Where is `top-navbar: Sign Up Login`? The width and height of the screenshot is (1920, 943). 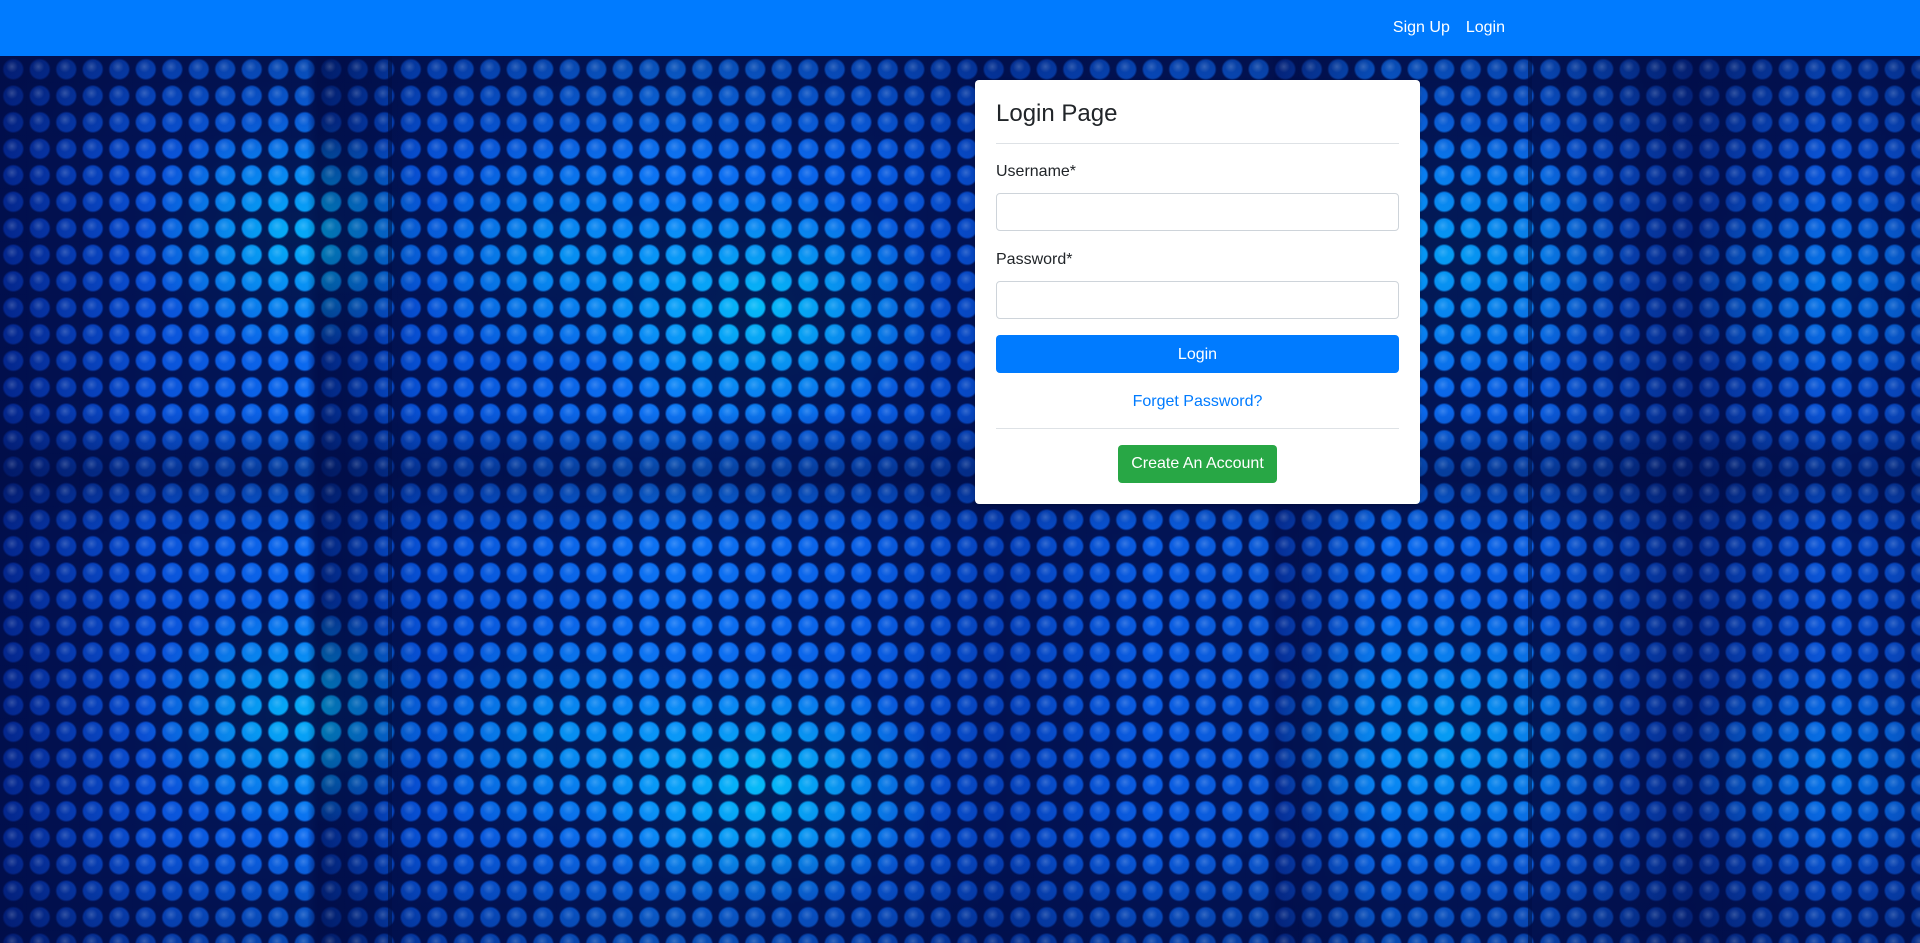
top-navbar: Sign Up Login is located at coordinates (960, 28).